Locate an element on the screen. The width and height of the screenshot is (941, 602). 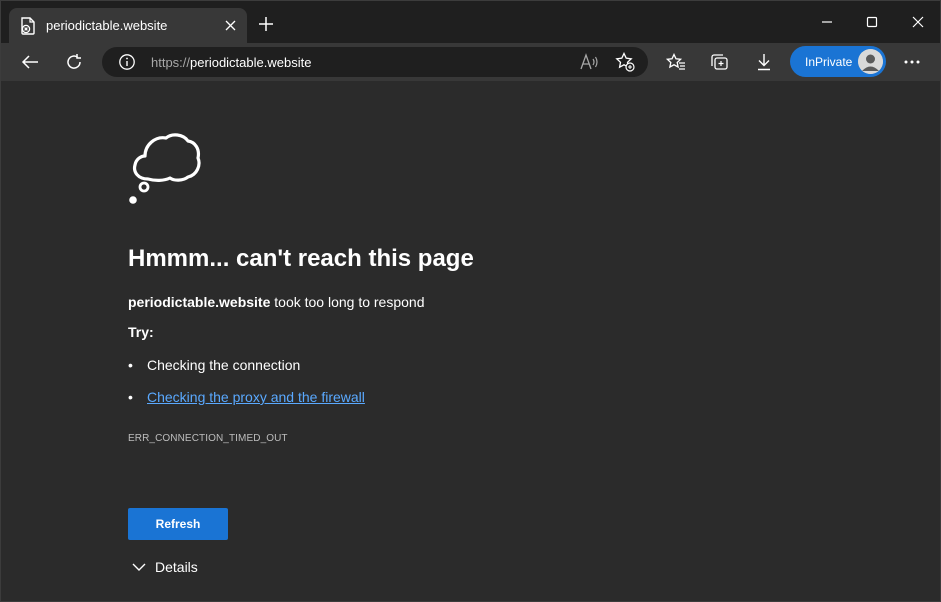
error-host: periodictable.website is located at coordinates (199, 302).